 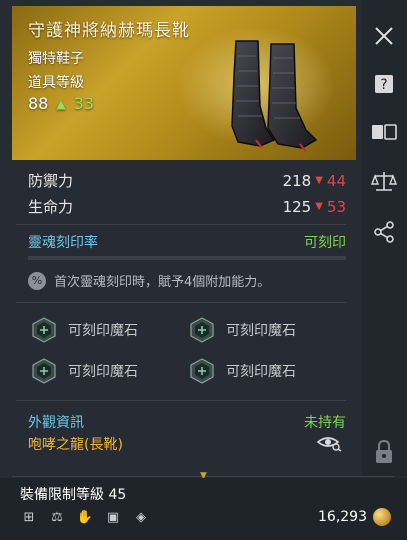 What do you see at coordinates (73, 495) in the screenshot?
I see `equip-requirement: 裝備限制等級 45` at bounding box center [73, 495].